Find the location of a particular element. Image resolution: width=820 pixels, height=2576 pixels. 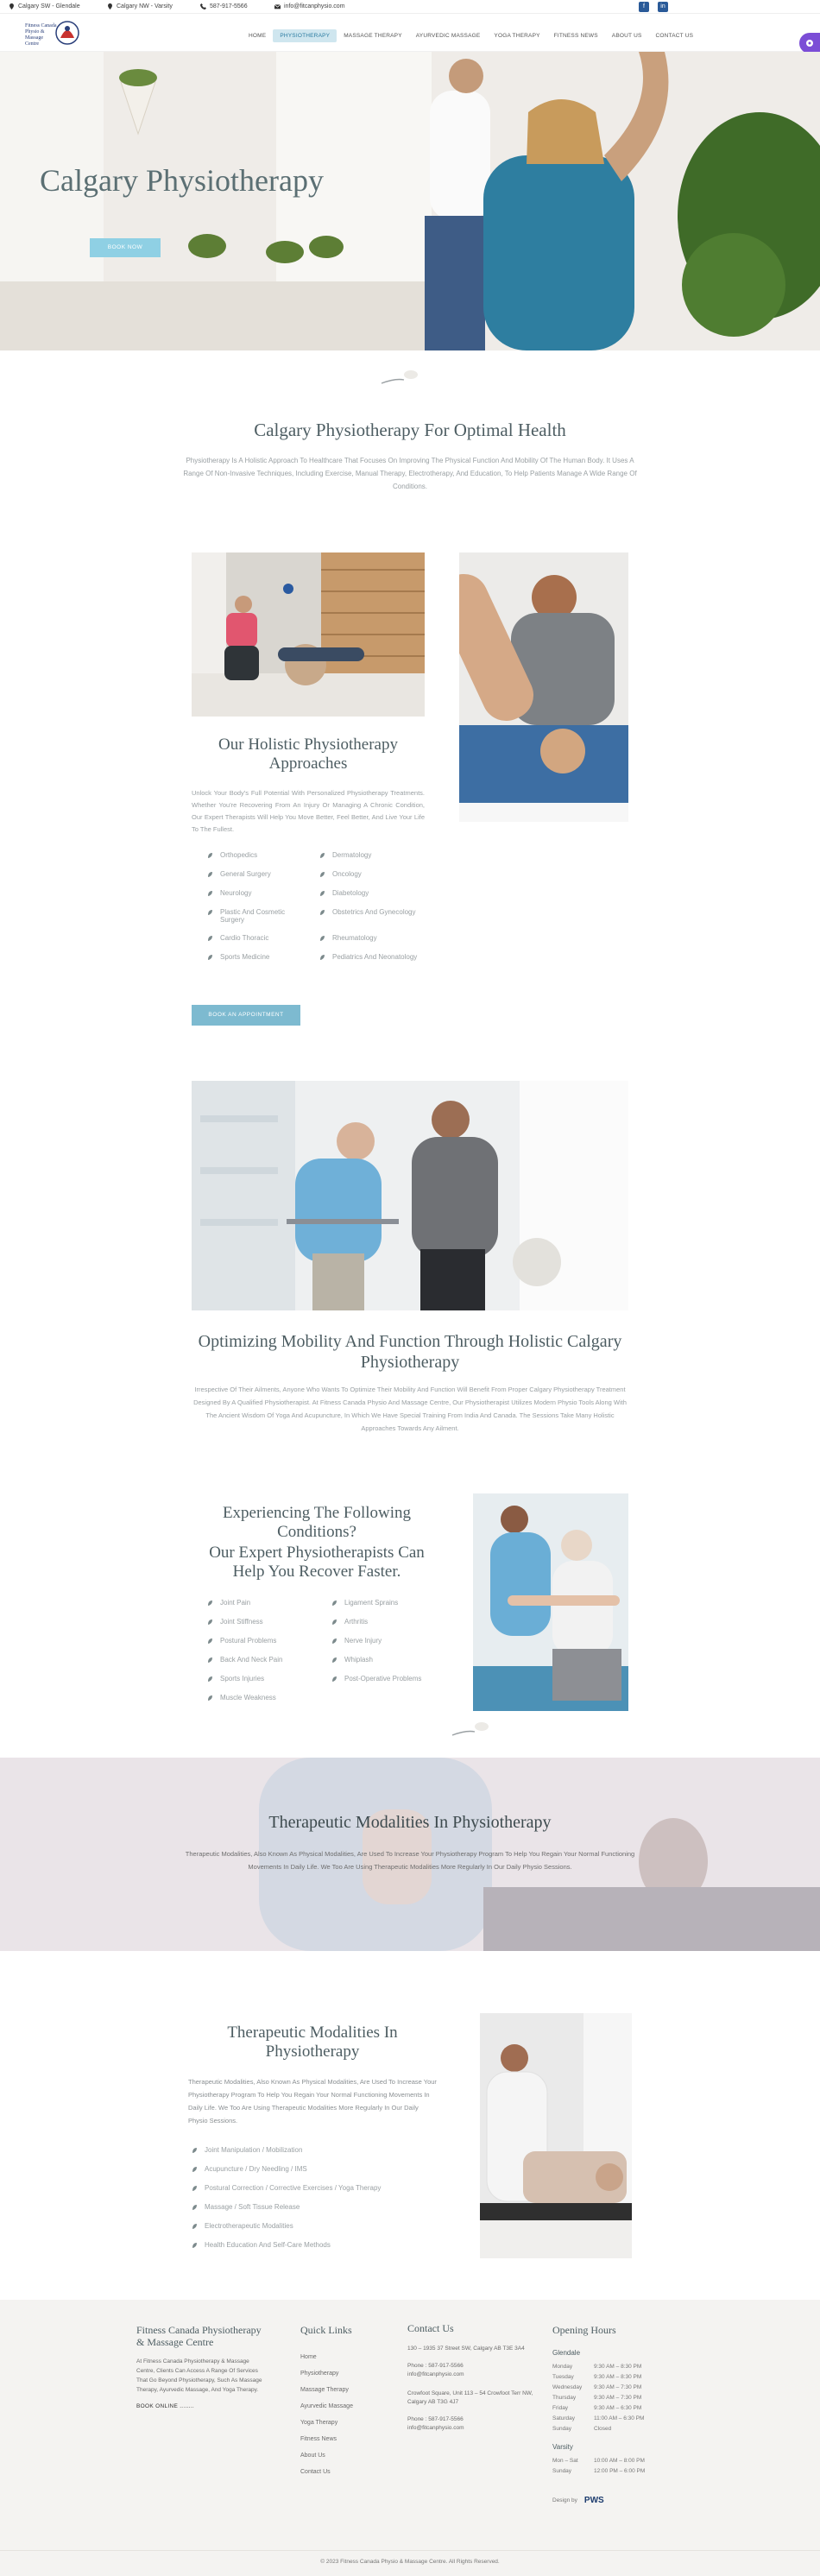

hours-row: Mon – Sat 10:00 AM – 8:00 PM is located at coordinates (608, 2461).